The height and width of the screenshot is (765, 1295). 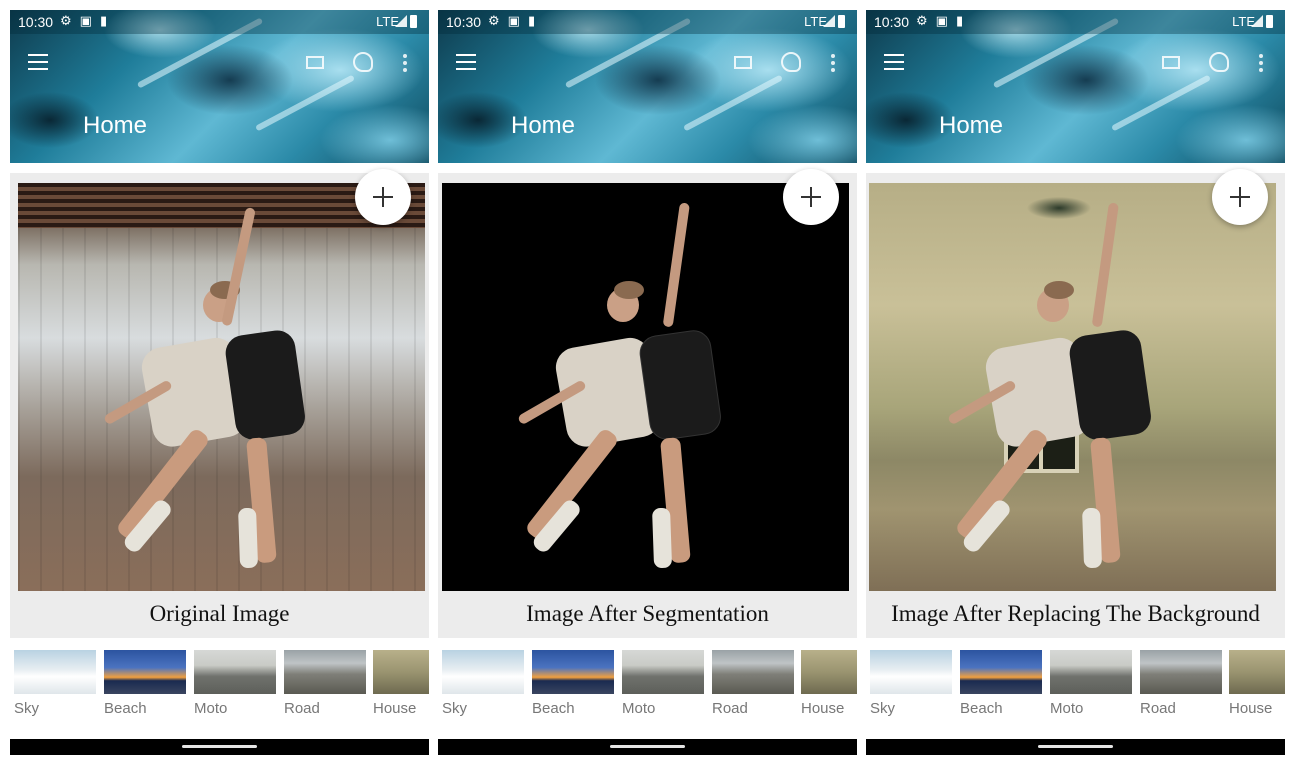 I want to click on status-bar: 10:30 ⚙ ▣ ▮ LTE, so click(x=647, y=22).